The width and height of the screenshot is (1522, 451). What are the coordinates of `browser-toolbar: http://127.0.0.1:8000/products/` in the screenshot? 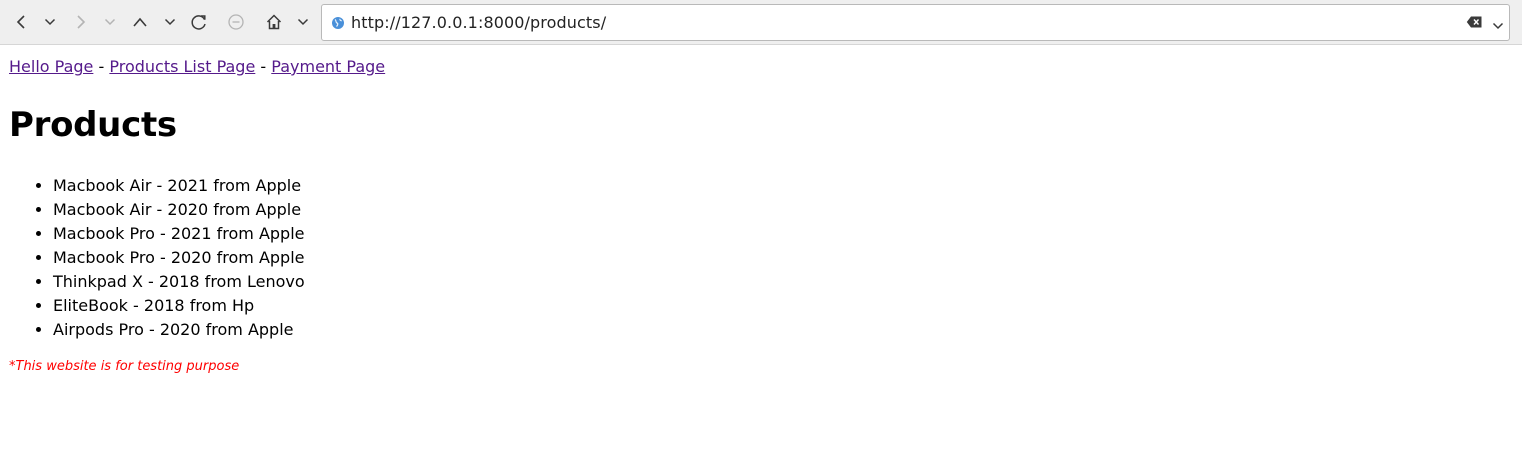 It's located at (761, 22).